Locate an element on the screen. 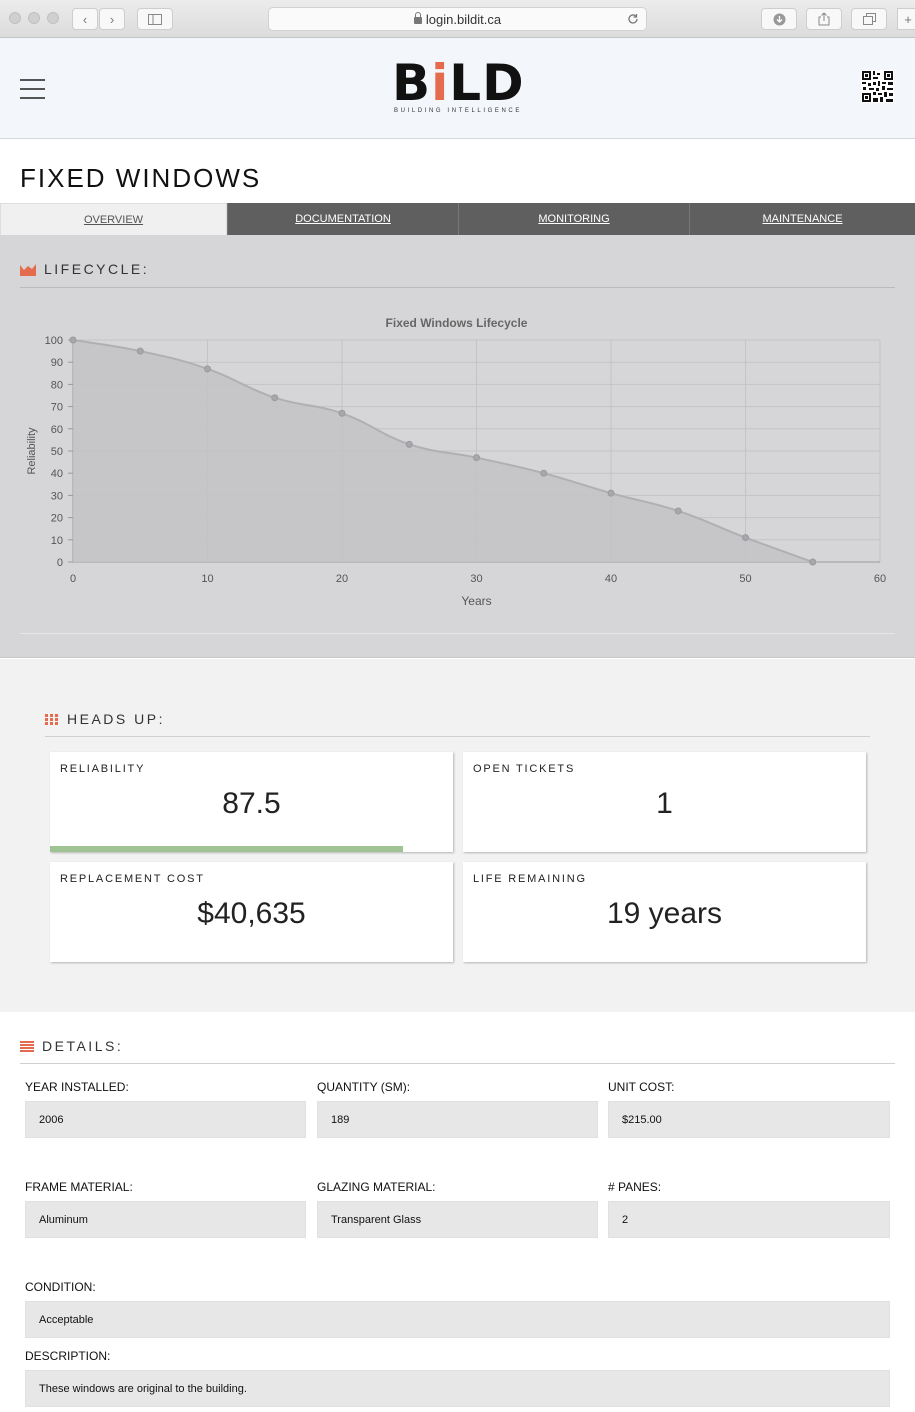 This screenshot has height=1412, width=915. hamburger-icon is located at coordinates (32, 80).